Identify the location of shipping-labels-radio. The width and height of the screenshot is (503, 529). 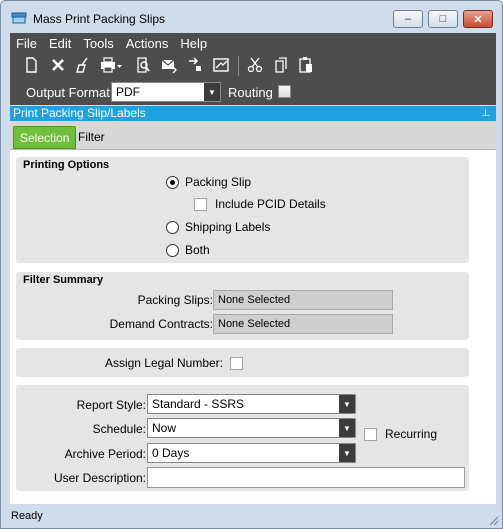
(172, 227).